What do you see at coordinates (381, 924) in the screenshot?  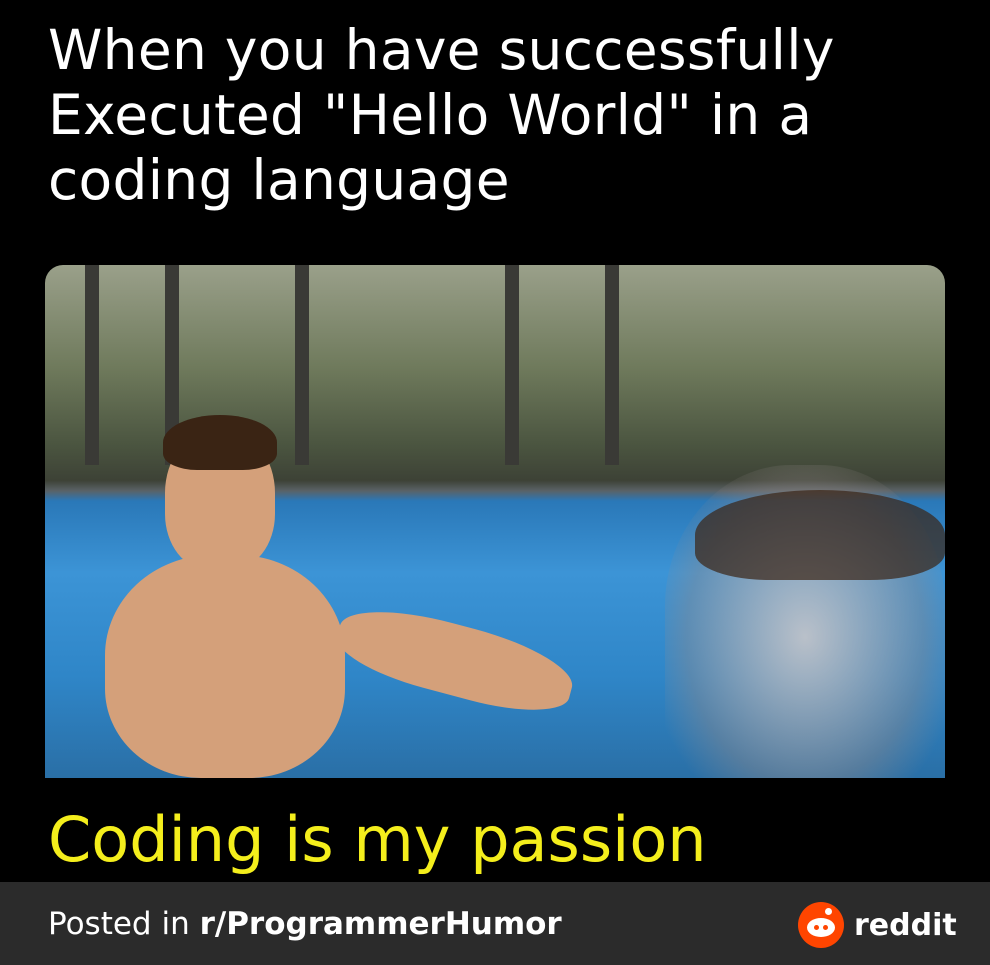 I see `subreddit-link: r/ProgrammerHumor` at bounding box center [381, 924].